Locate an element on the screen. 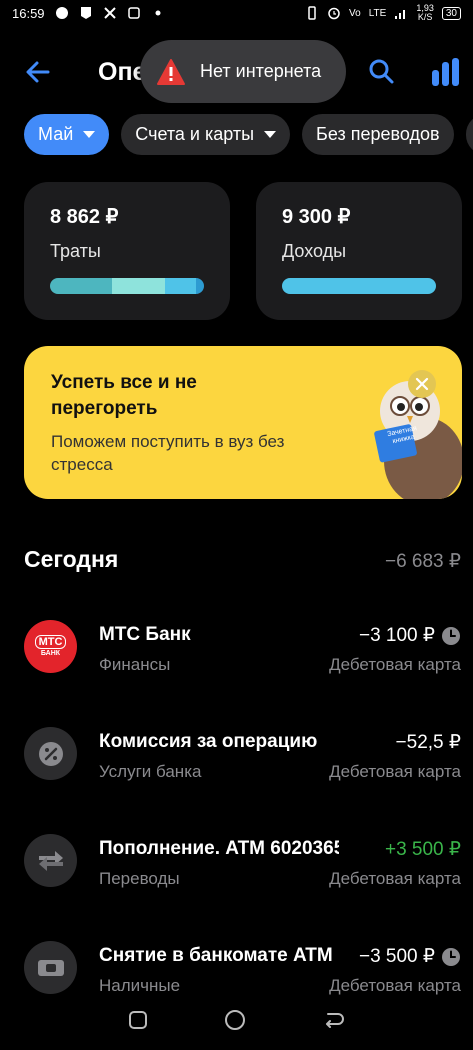 This screenshot has width=473, height=1050. income-label: Доходы is located at coordinates (314, 251).